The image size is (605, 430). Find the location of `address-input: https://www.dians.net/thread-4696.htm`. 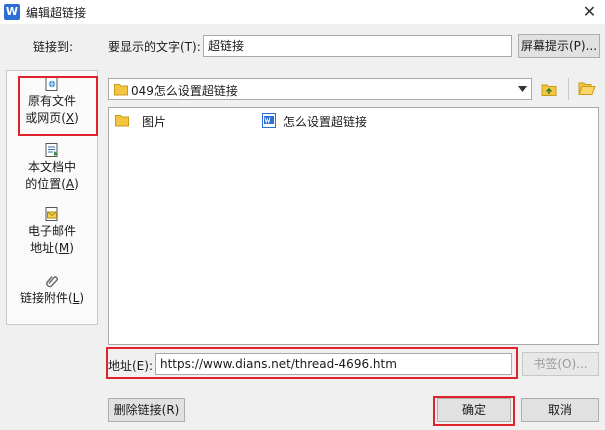

address-input: https://www.dians.net/thread-4696.htm is located at coordinates (333, 364).